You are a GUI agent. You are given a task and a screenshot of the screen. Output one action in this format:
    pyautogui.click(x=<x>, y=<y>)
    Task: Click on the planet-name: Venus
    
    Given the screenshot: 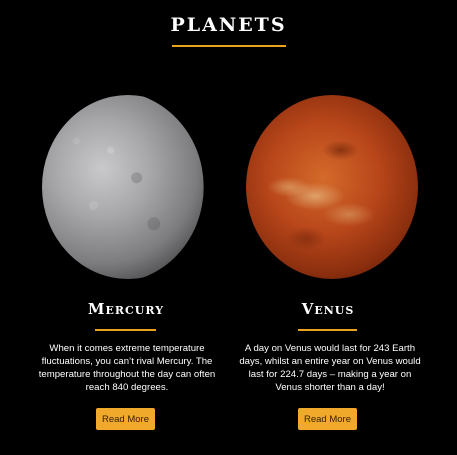 What is the action you would take?
    pyautogui.click(x=328, y=309)
    